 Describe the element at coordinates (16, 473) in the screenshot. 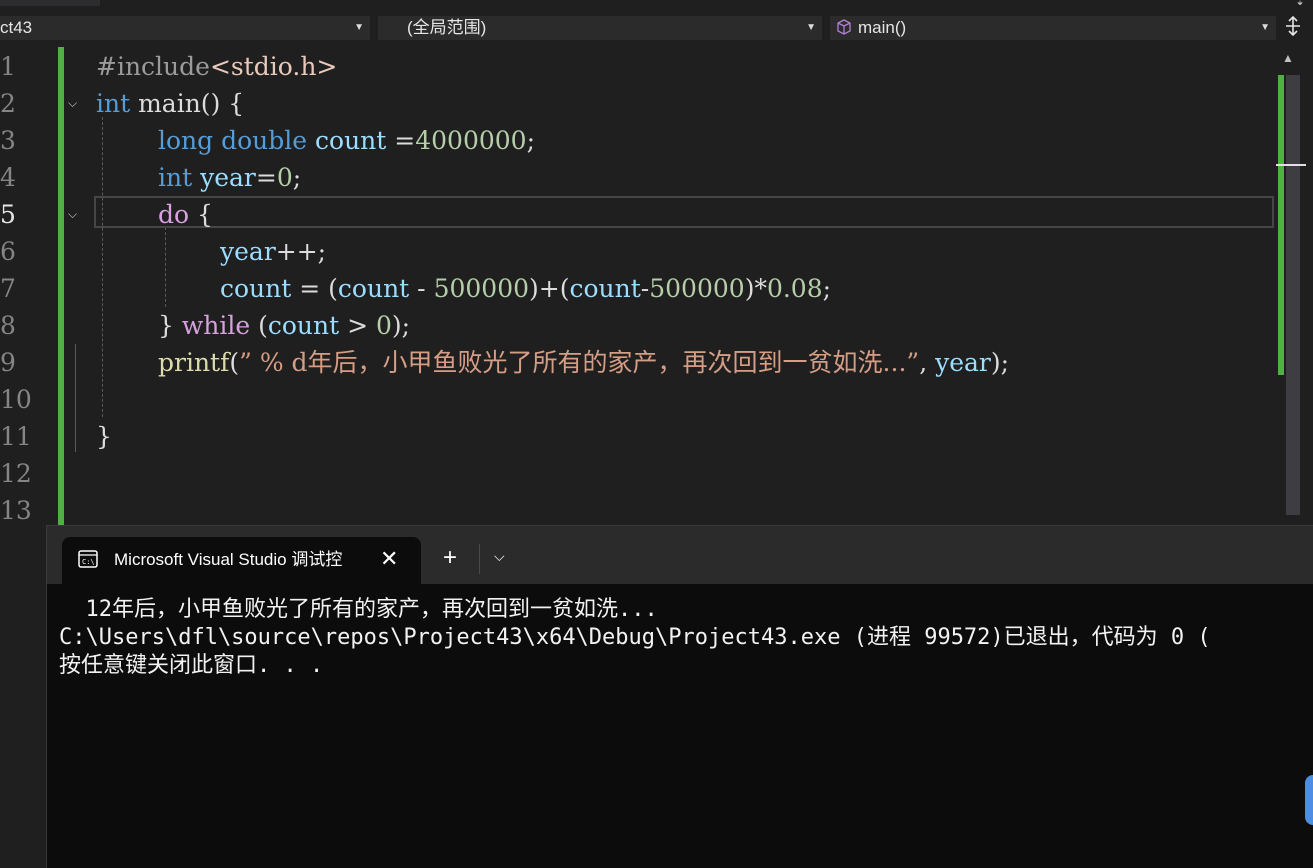

I see `line-number: 12` at that location.